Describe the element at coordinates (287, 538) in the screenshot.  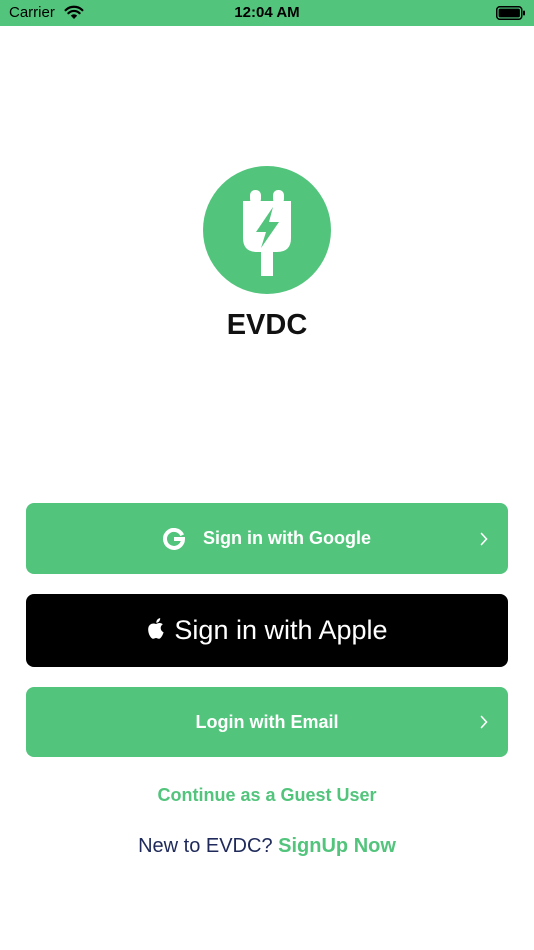
I see `google-button-label: Sign in with Google` at that location.